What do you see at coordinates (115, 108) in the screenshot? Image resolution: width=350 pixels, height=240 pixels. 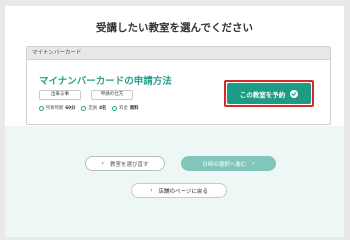 I see `yen-icon` at bounding box center [115, 108].